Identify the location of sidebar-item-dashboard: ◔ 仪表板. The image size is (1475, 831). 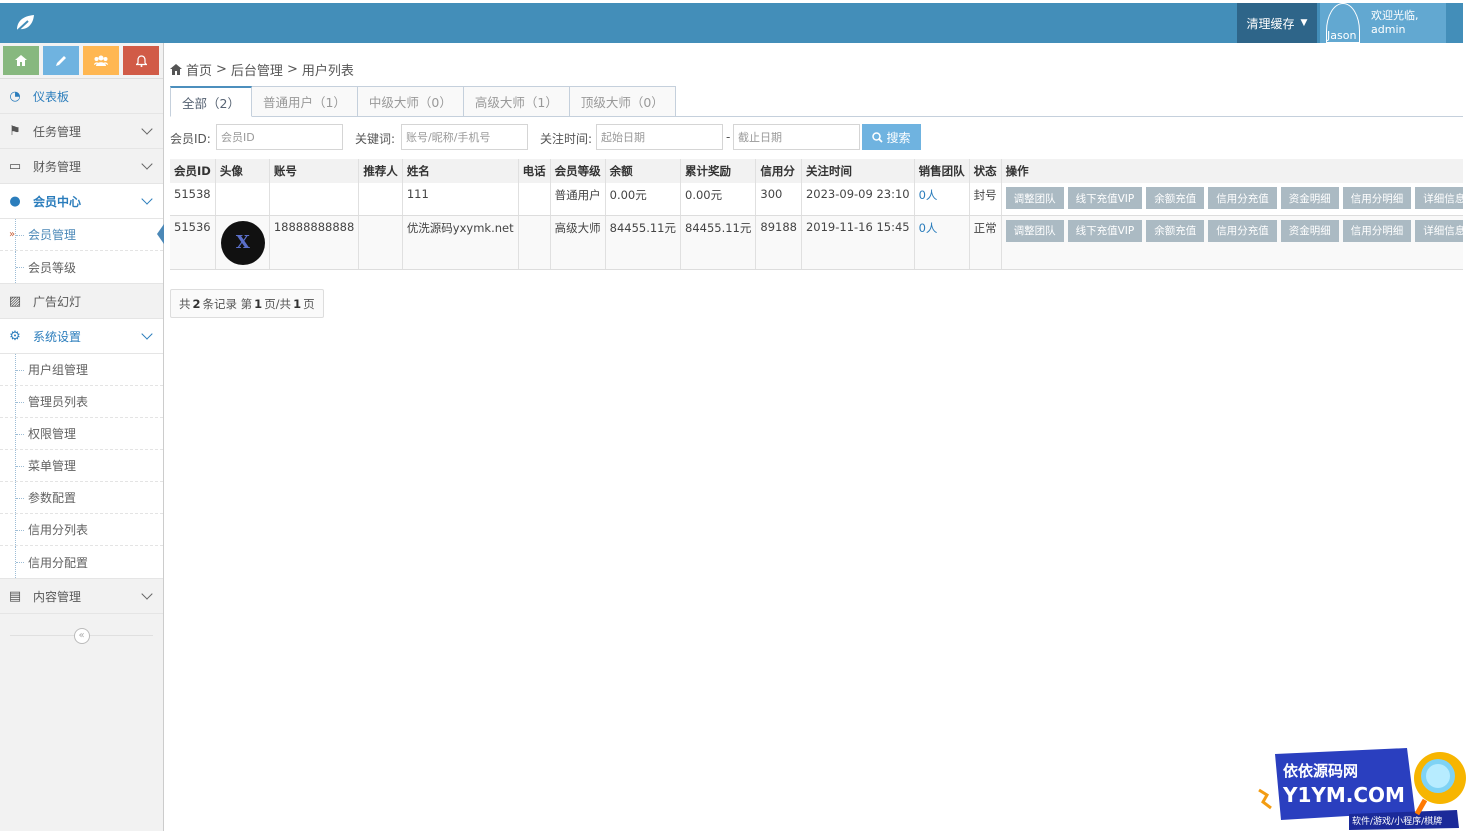
(81, 96).